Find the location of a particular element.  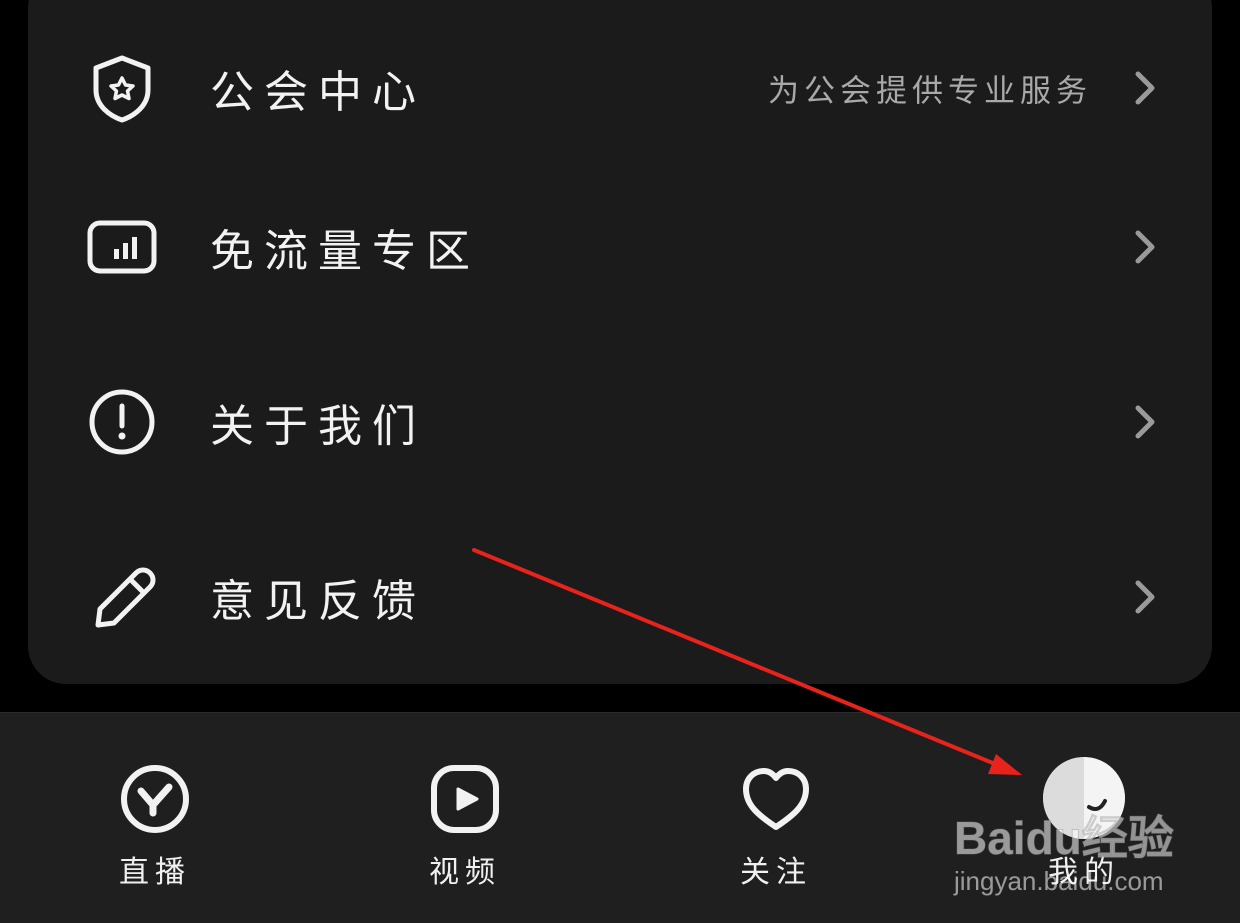

menu-item-label: 免流量专区 is located at coordinates (345, 251).